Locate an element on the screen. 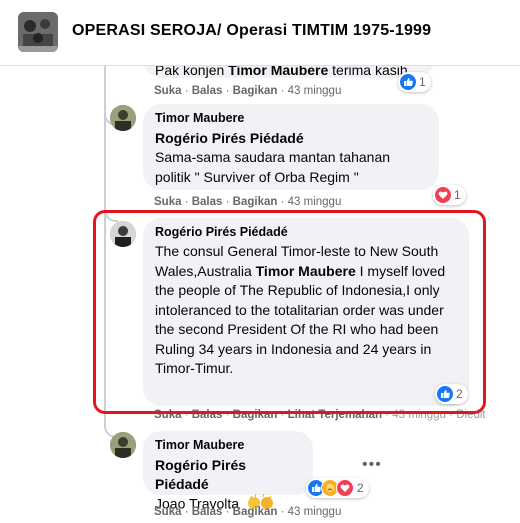 This screenshot has width=520, height=523. group-title: OPERASI SEROJA/ Operasi TIMTIM 1975-1999 is located at coordinates (251, 31).